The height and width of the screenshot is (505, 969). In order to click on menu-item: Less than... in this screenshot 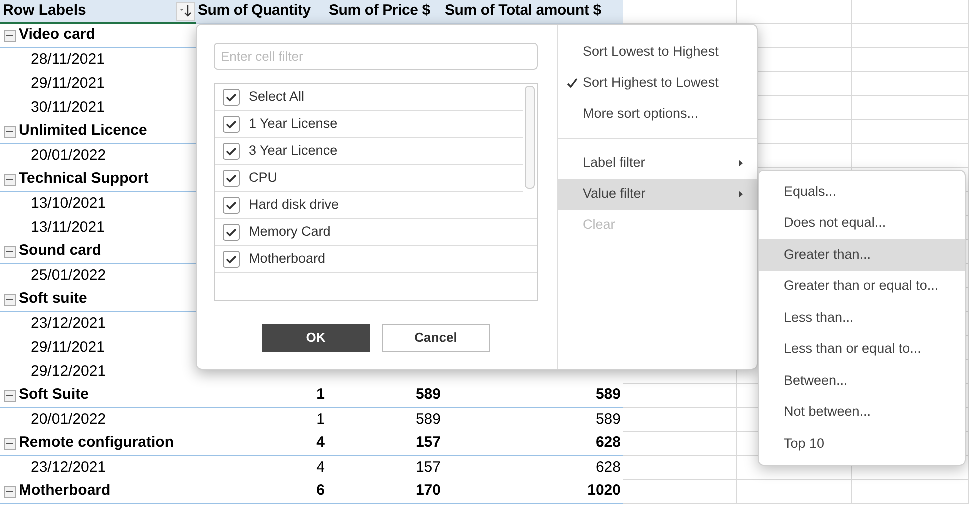, I will do `click(862, 318)`.